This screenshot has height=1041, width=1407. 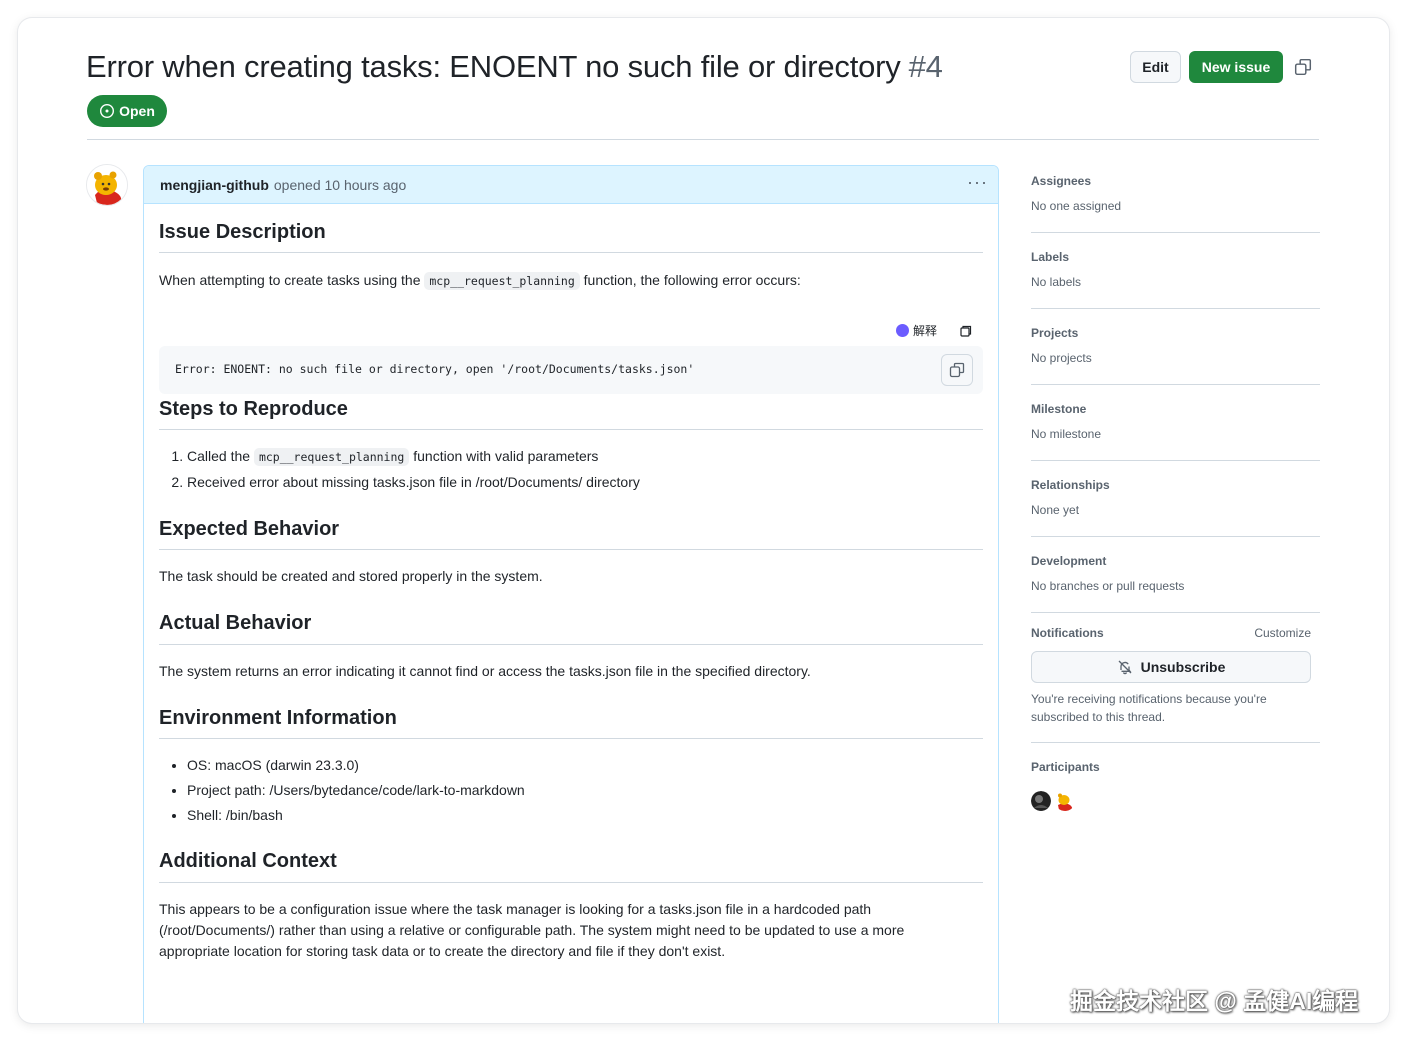 I want to click on step1-text-2: function with valid parameters, so click(x=504, y=456).